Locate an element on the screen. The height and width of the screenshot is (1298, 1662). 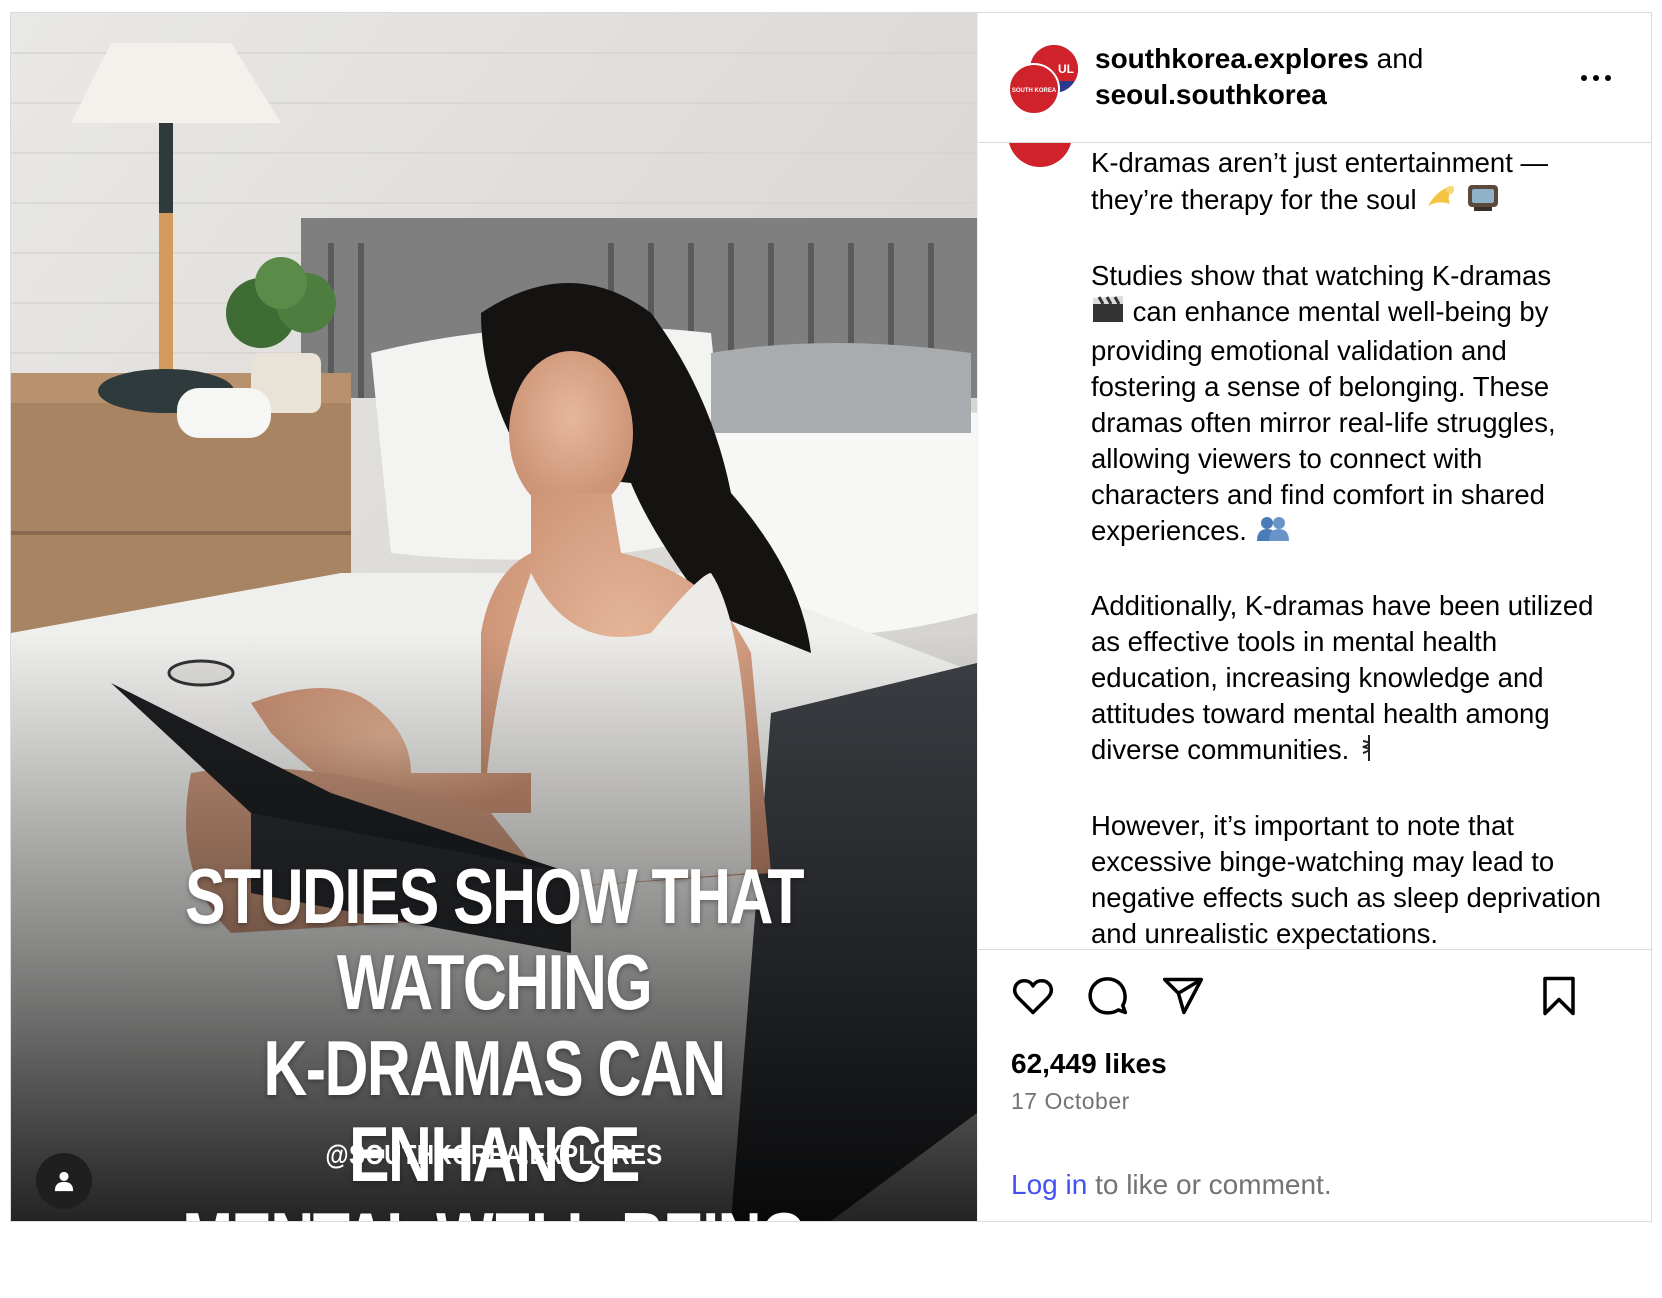
post-date: 17 October is located at coordinates (1314, 1101).